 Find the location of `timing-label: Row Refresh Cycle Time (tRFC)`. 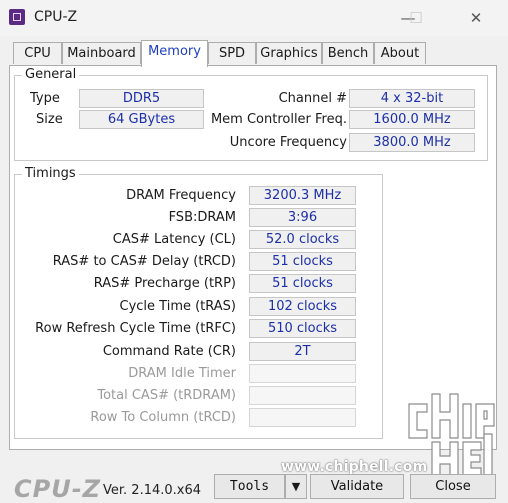

timing-label: Row Refresh Cycle Time (tRFC) is located at coordinates (135, 328).